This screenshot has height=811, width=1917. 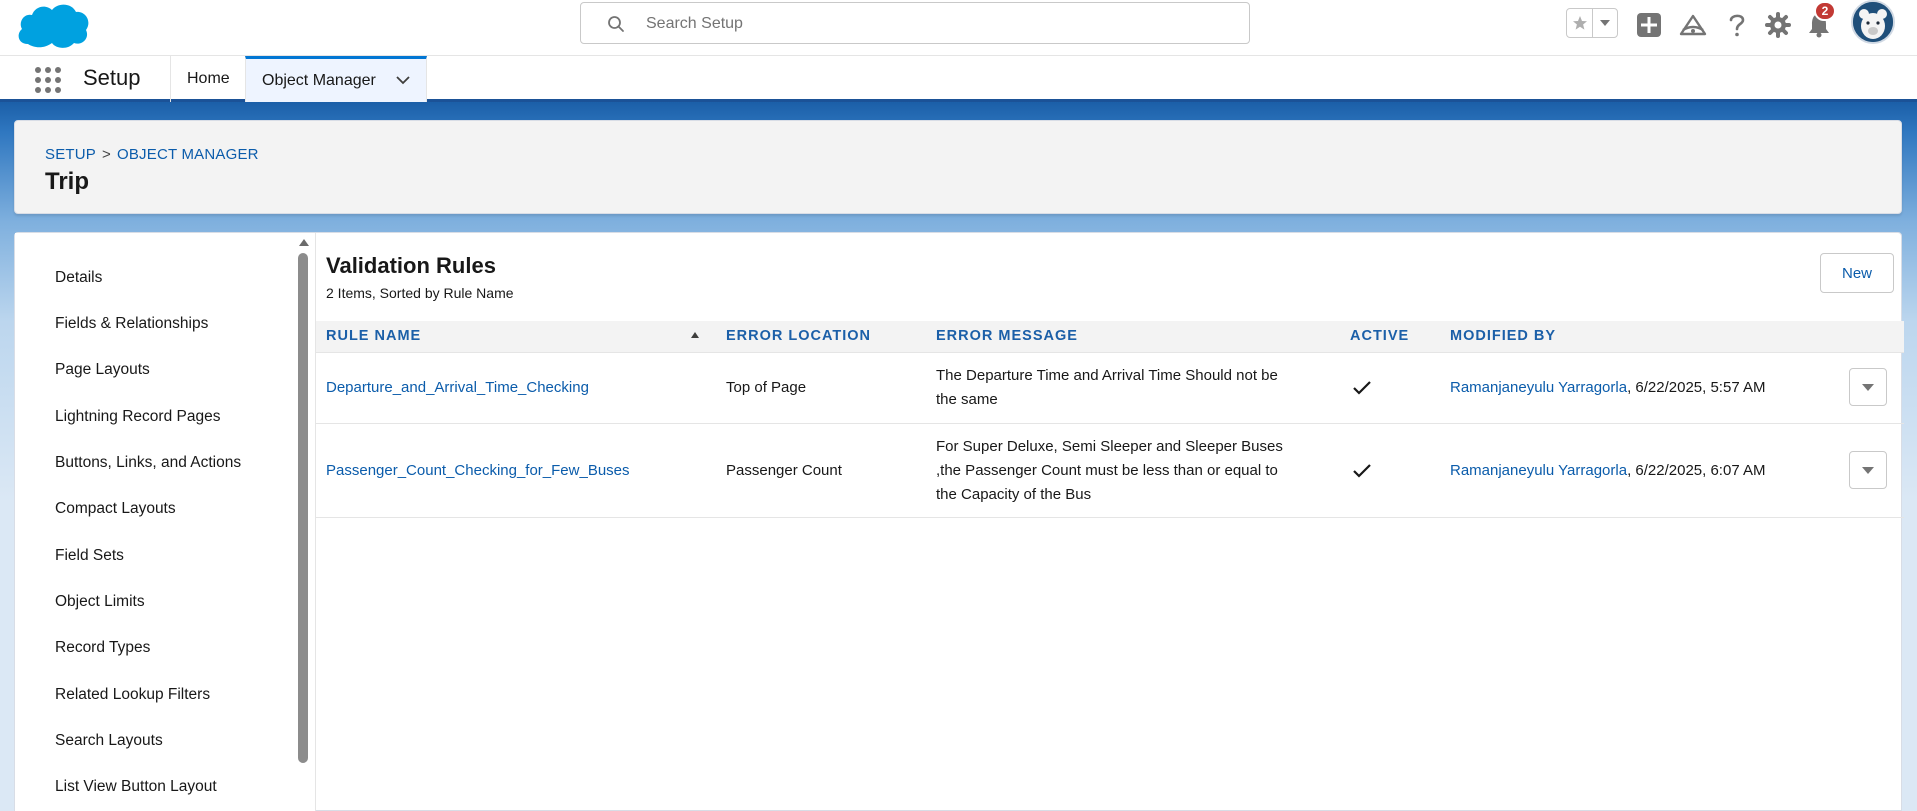 I want to click on column-error-location: ERROR LOCATION, so click(x=798, y=336).